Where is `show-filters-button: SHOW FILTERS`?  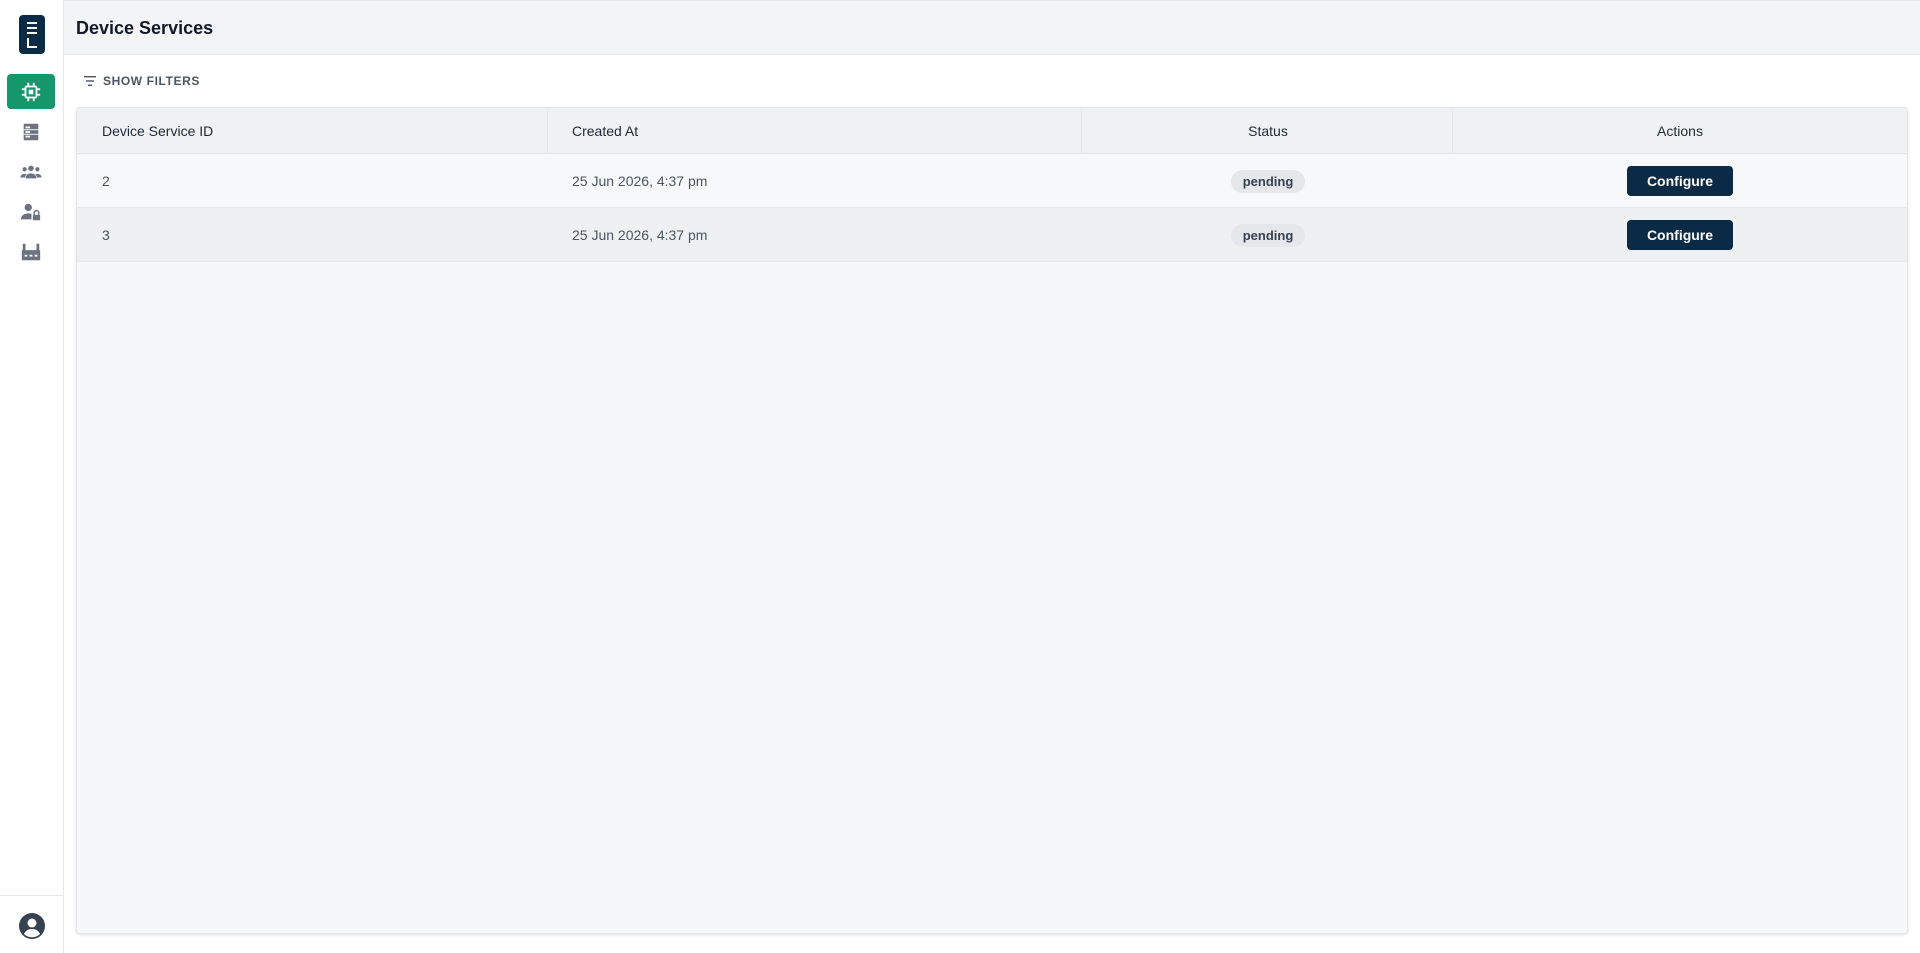
show-filters-button: SHOW FILTERS is located at coordinates (141, 81).